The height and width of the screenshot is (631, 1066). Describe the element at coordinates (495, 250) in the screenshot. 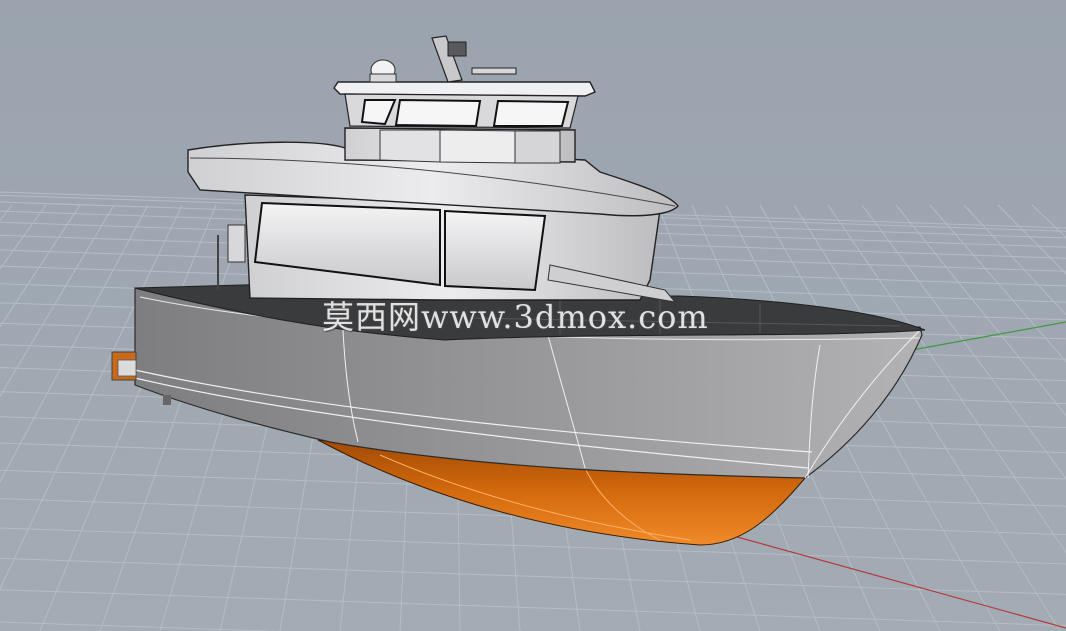

I see `cabin-window` at that location.